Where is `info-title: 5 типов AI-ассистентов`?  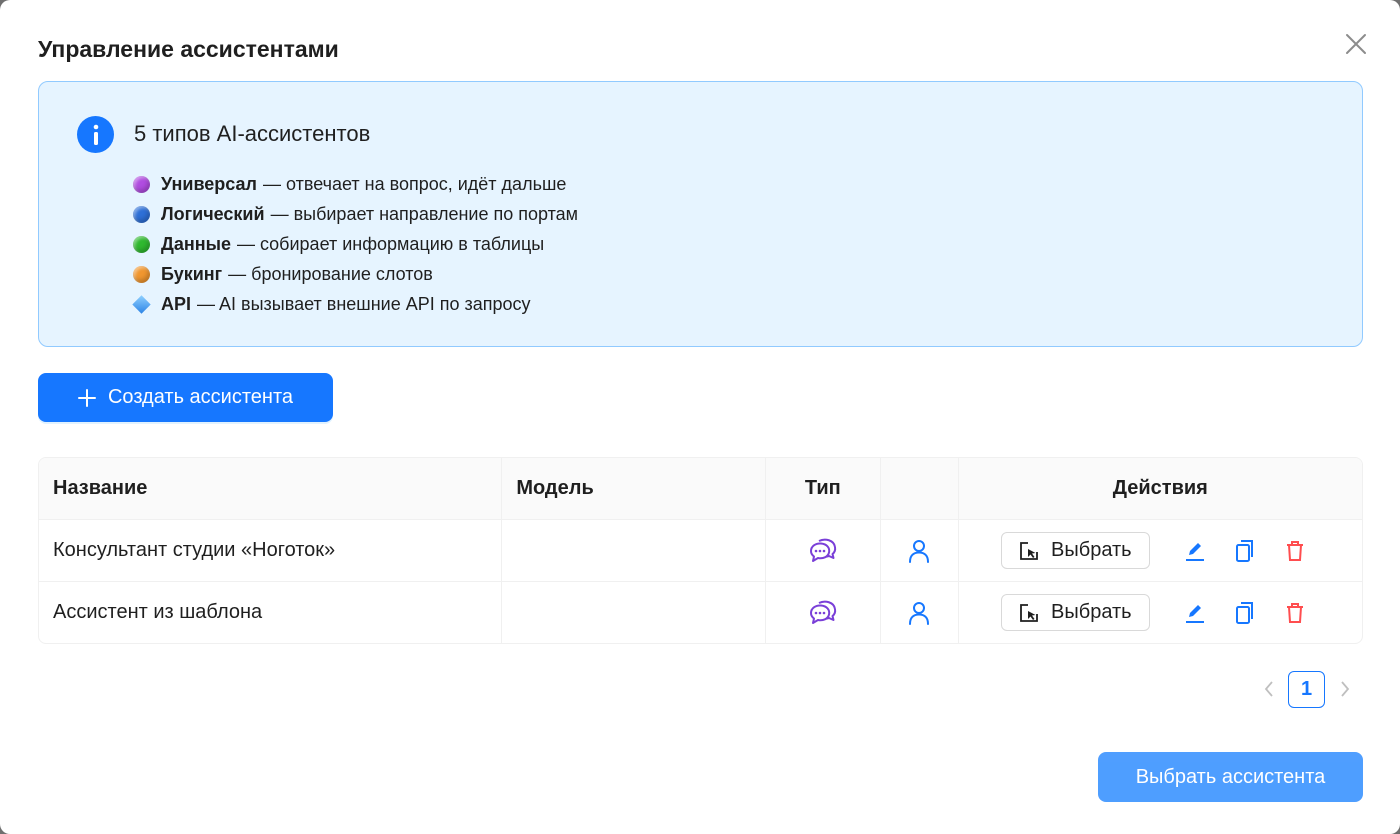
info-title: 5 типов AI-ассистентов is located at coordinates (252, 133).